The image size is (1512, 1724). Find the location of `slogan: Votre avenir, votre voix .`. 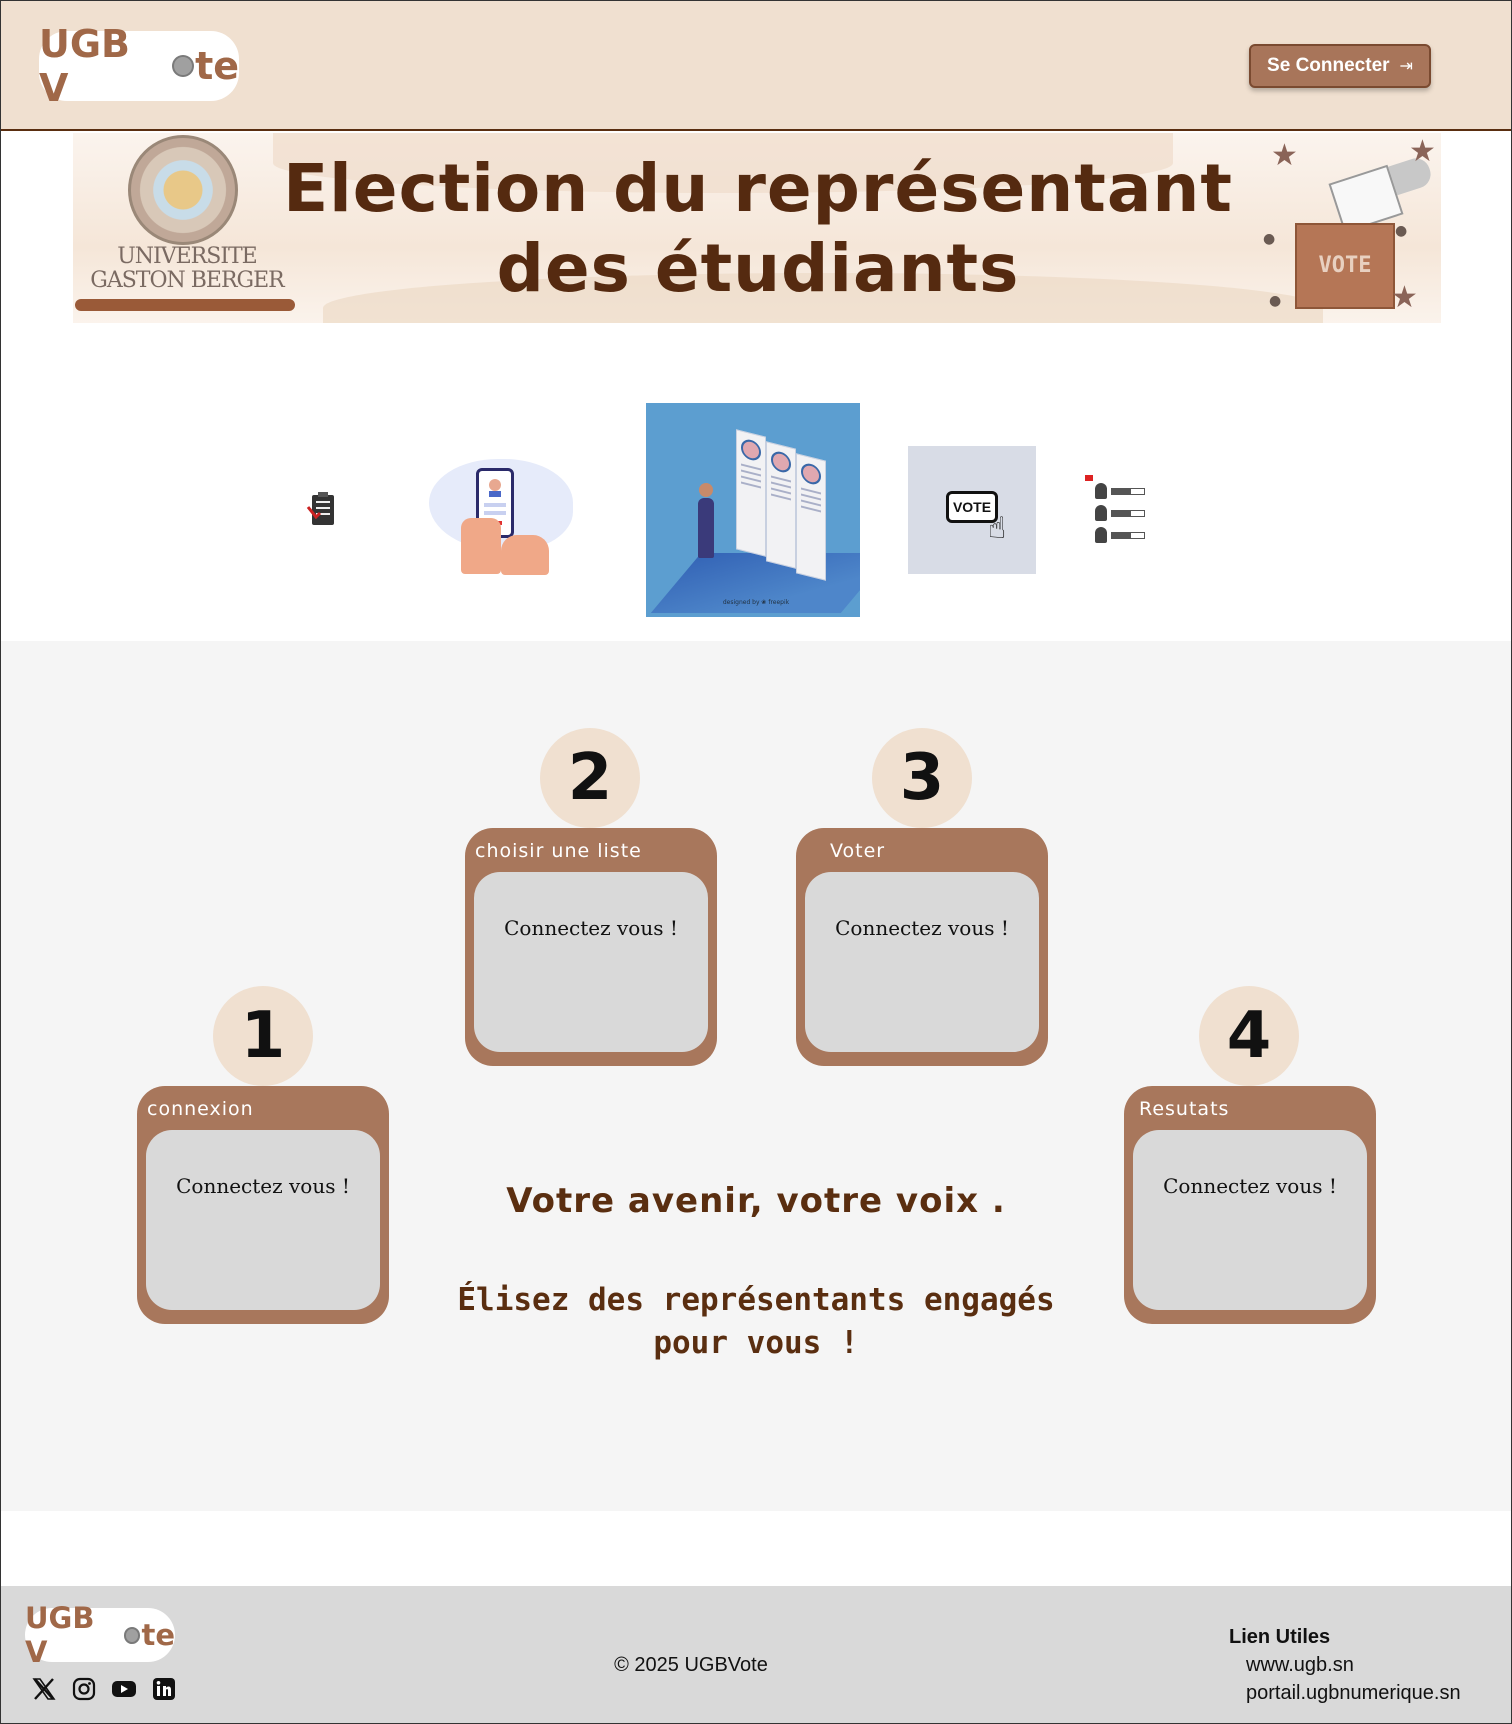

slogan: Votre avenir, votre voix . is located at coordinates (756, 1201).